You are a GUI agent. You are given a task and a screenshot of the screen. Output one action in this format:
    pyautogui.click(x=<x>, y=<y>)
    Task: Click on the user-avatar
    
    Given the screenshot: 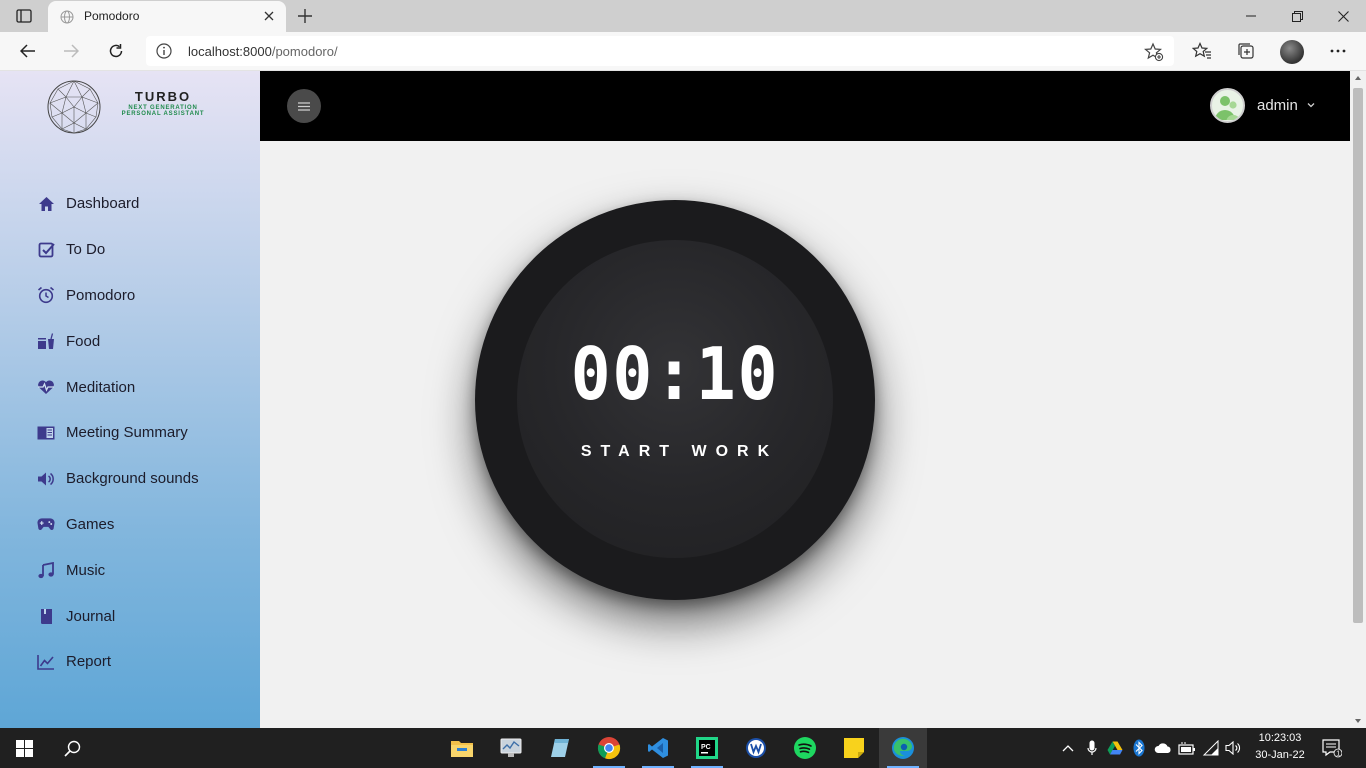 What is the action you would take?
    pyautogui.click(x=1227, y=105)
    